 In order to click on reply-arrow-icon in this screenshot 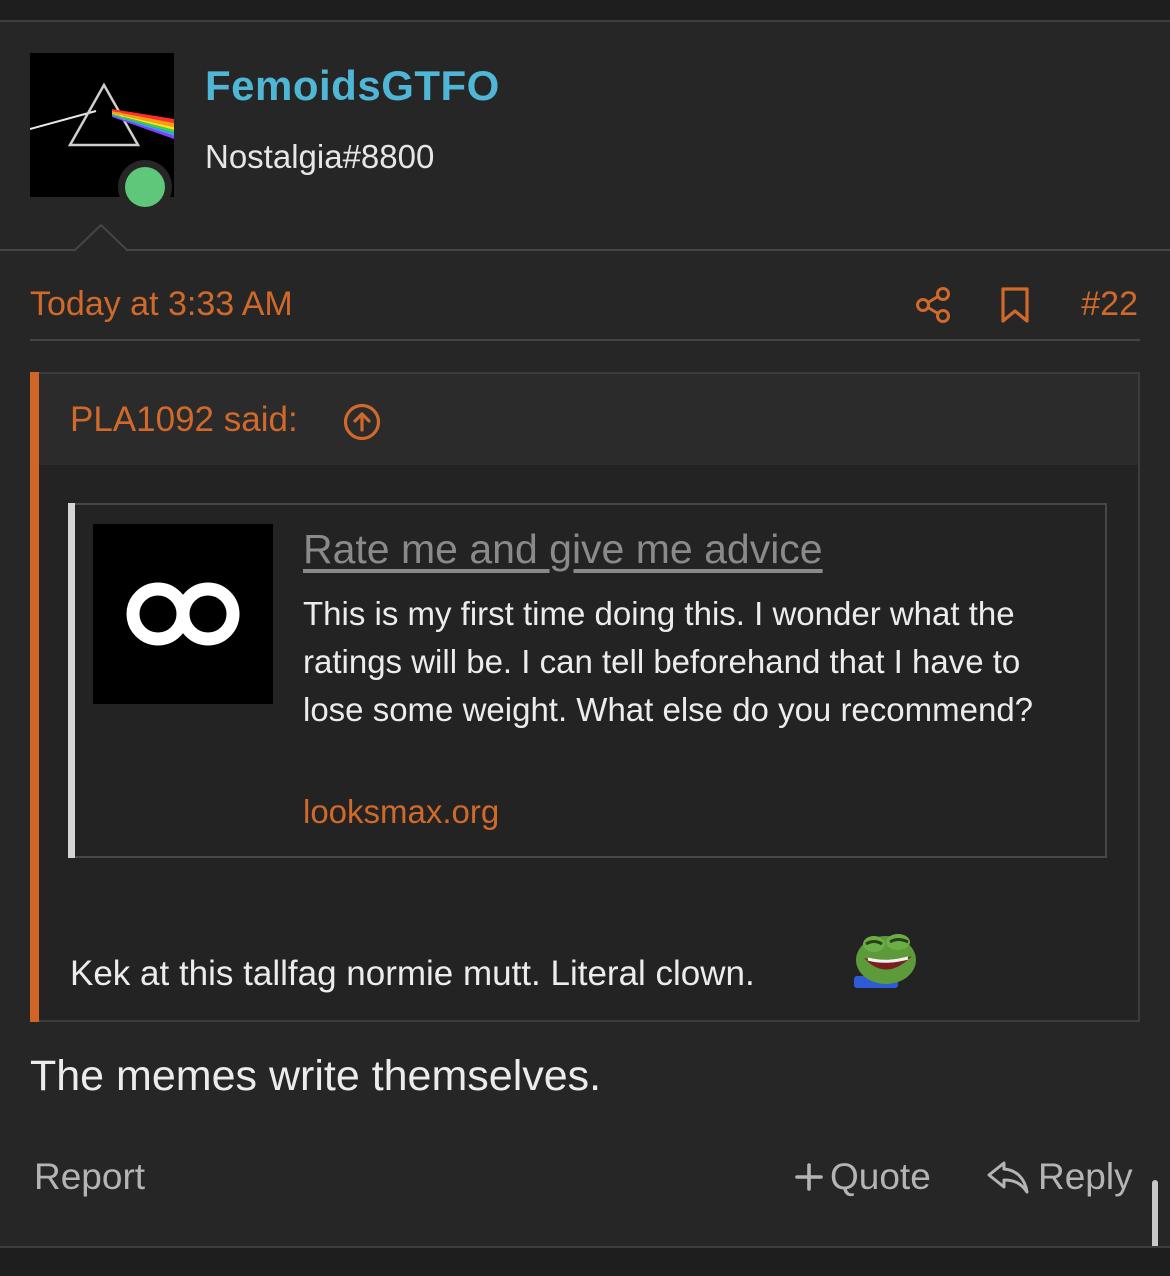, I will do `click(1008, 1177)`.